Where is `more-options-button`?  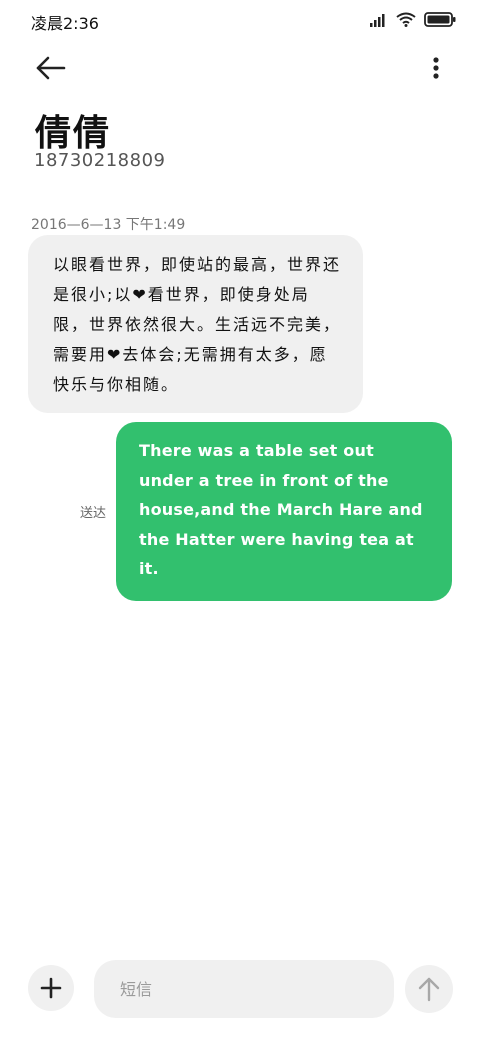
more-options-button is located at coordinates (436, 69).